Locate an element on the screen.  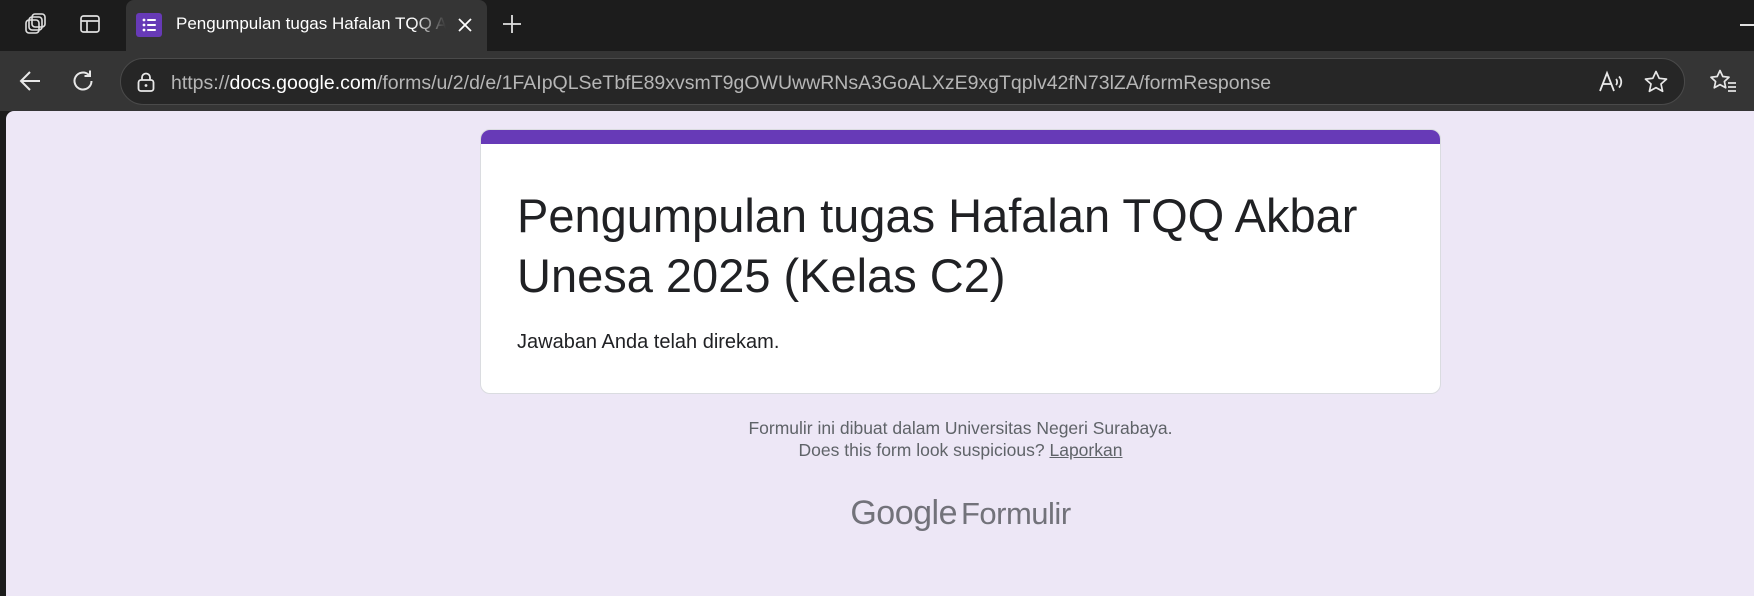
confirmation-message: Jawaban Anda telah direkam. is located at coordinates (648, 342).